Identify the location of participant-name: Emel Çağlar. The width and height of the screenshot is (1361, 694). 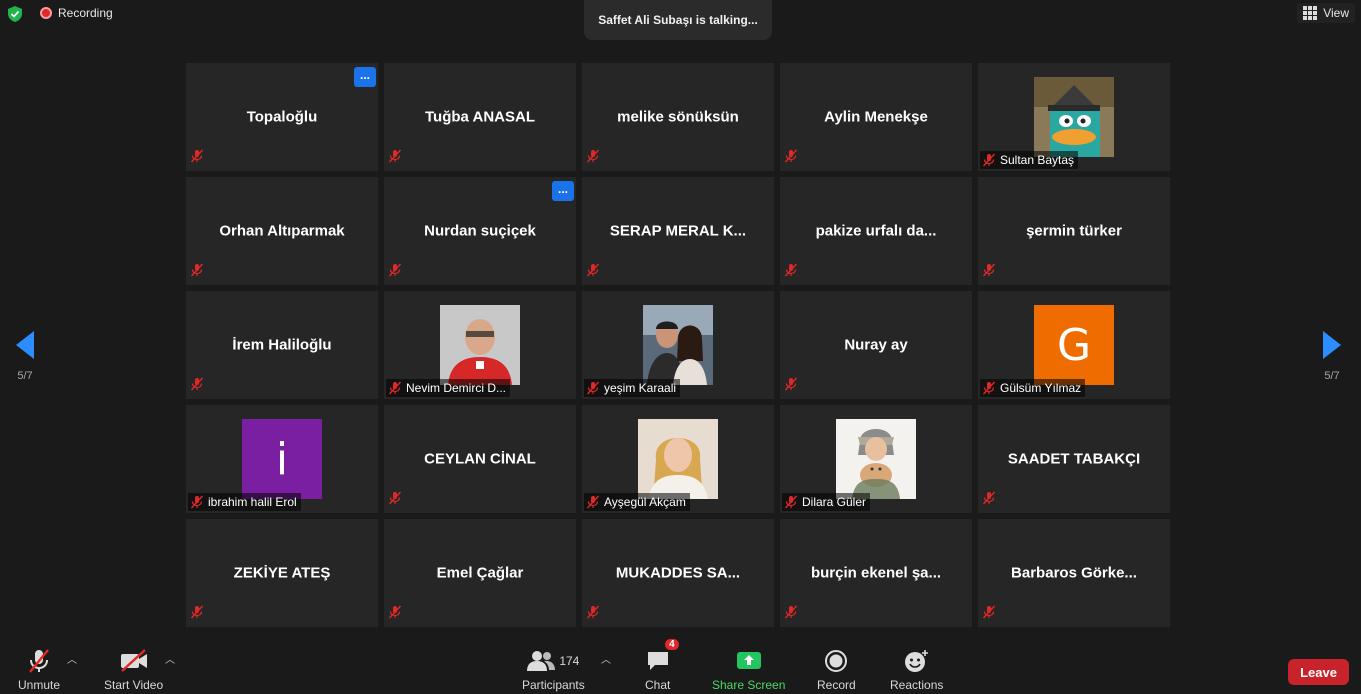
(480, 573).